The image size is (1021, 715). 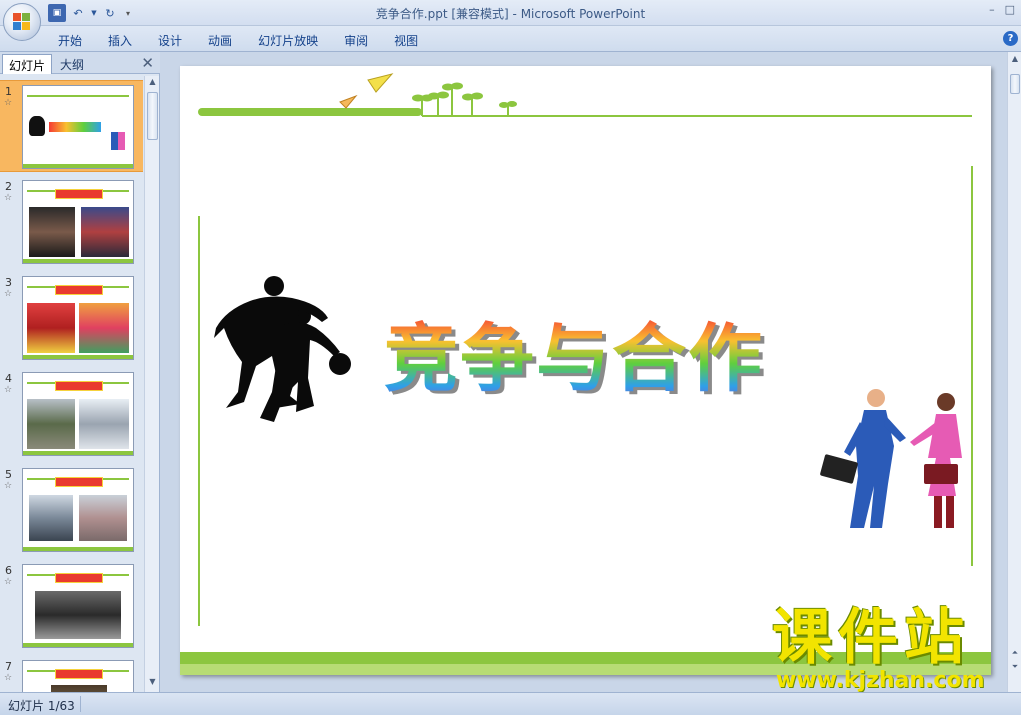 What do you see at coordinates (8, 91) in the screenshot?
I see `thumbnail-number: 1` at bounding box center [8, 91].